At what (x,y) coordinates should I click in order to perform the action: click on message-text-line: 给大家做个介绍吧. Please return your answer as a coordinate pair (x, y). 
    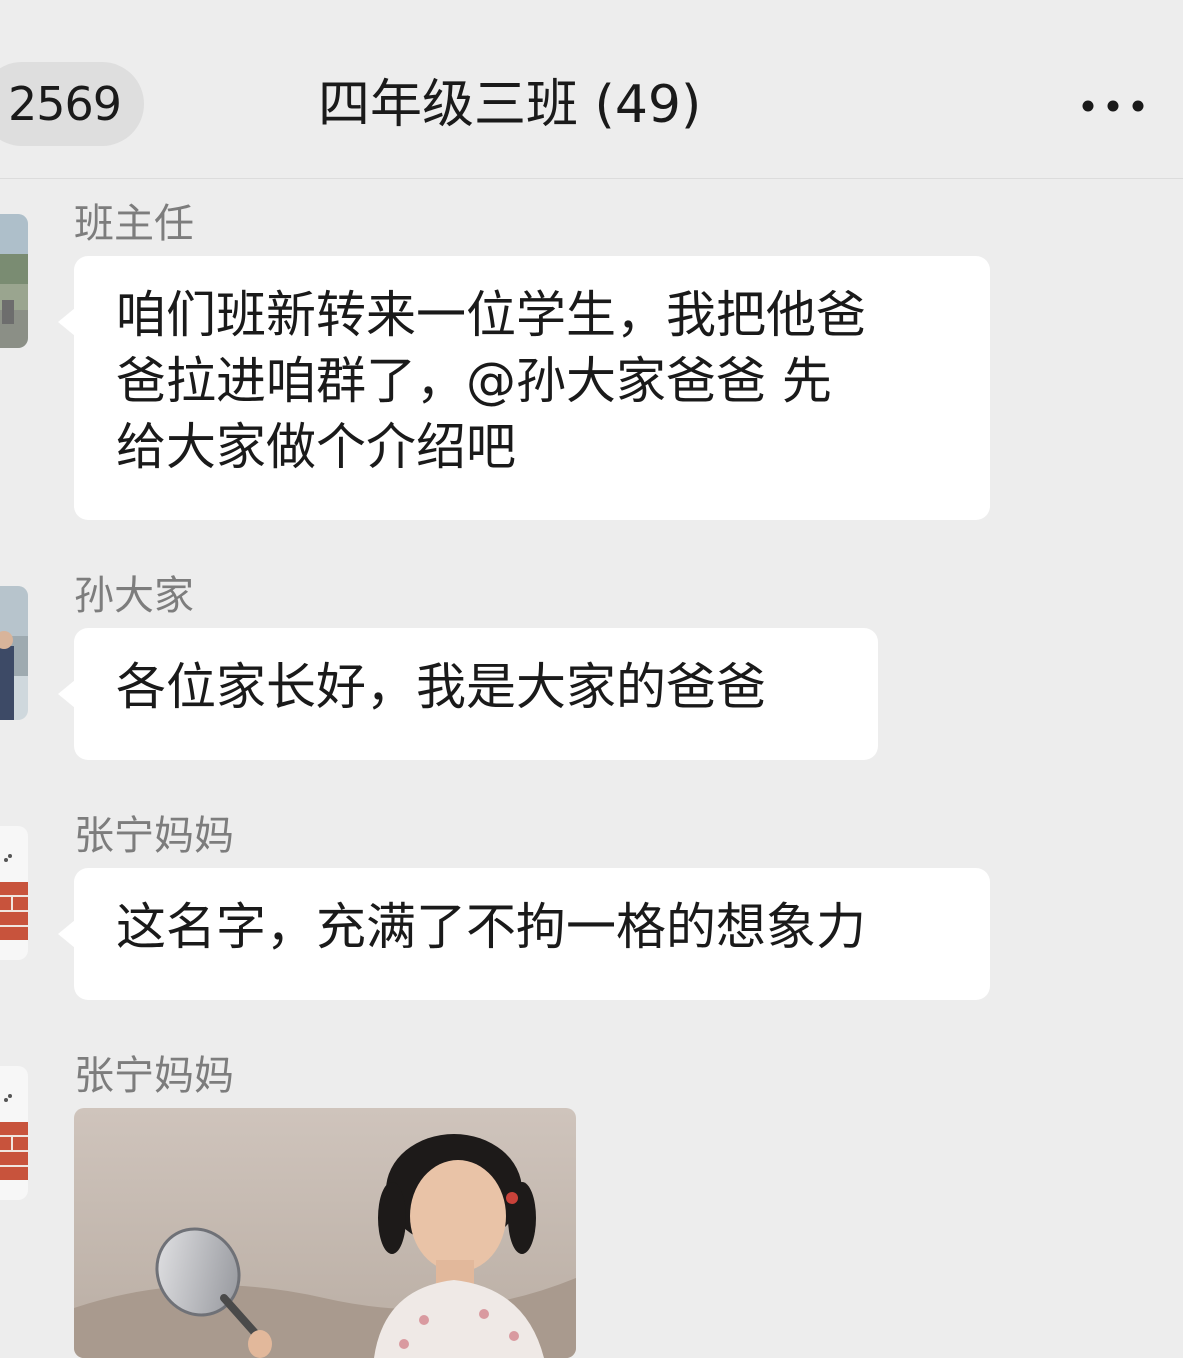
    Looking at the image, I should click on (316, 447).